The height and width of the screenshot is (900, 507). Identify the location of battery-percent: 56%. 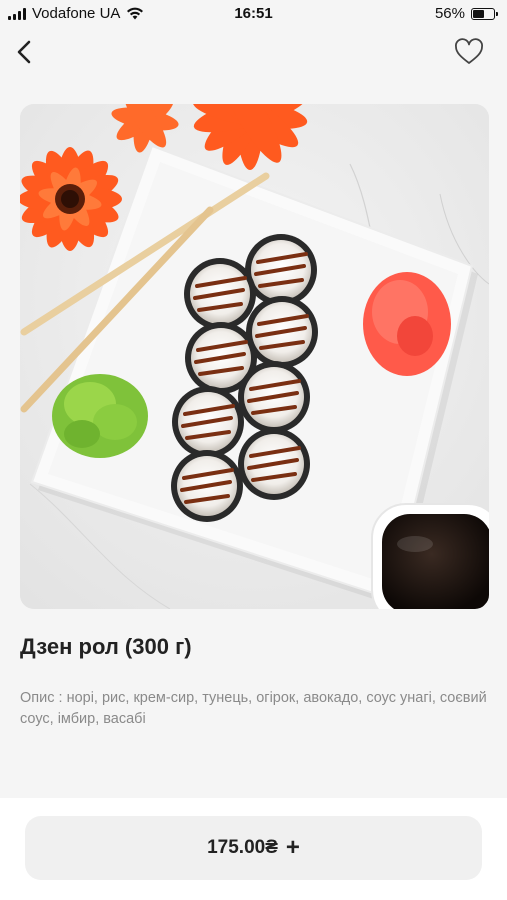
(449, 13).